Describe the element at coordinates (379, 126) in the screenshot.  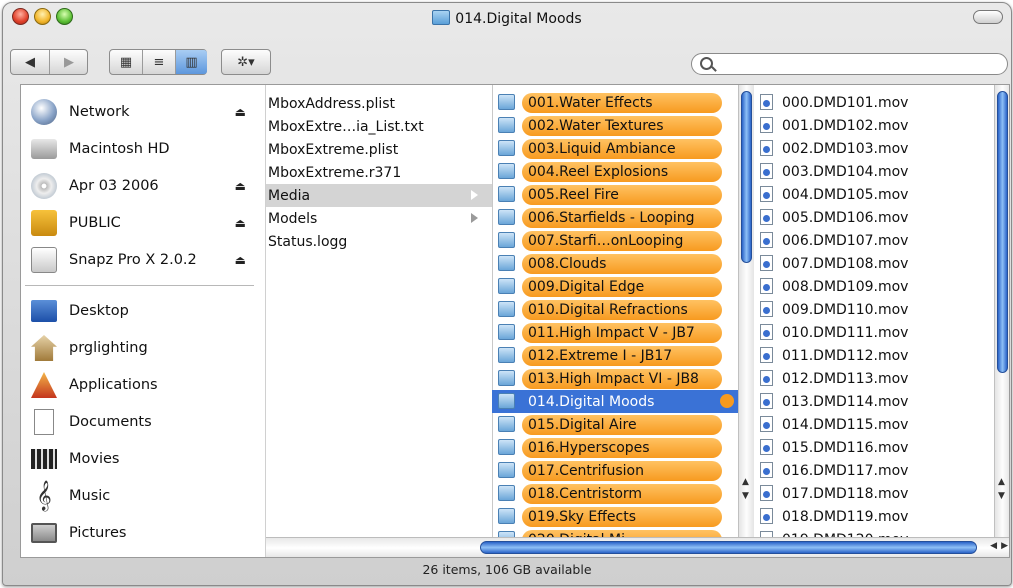
I see `column-1-item: MboxExtre…ia_List.txt` at that location.